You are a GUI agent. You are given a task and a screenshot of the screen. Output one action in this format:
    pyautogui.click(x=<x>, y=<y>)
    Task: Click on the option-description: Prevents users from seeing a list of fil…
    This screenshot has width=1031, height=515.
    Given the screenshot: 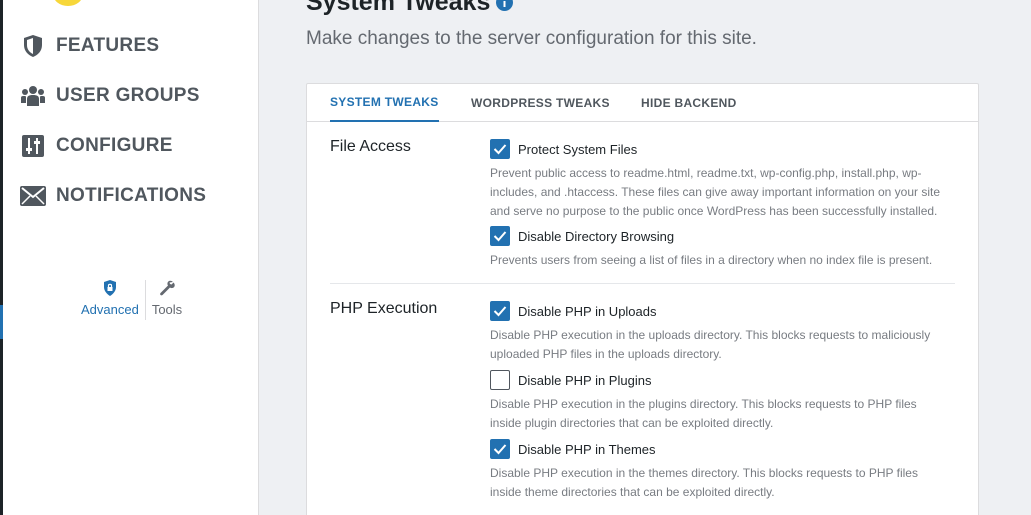 What is the action you would take?
    pyautogui.click(x=711, y=260)
    